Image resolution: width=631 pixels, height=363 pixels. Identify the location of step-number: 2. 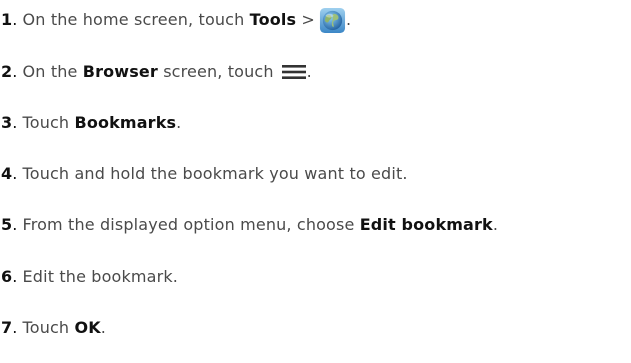
(7, 71).